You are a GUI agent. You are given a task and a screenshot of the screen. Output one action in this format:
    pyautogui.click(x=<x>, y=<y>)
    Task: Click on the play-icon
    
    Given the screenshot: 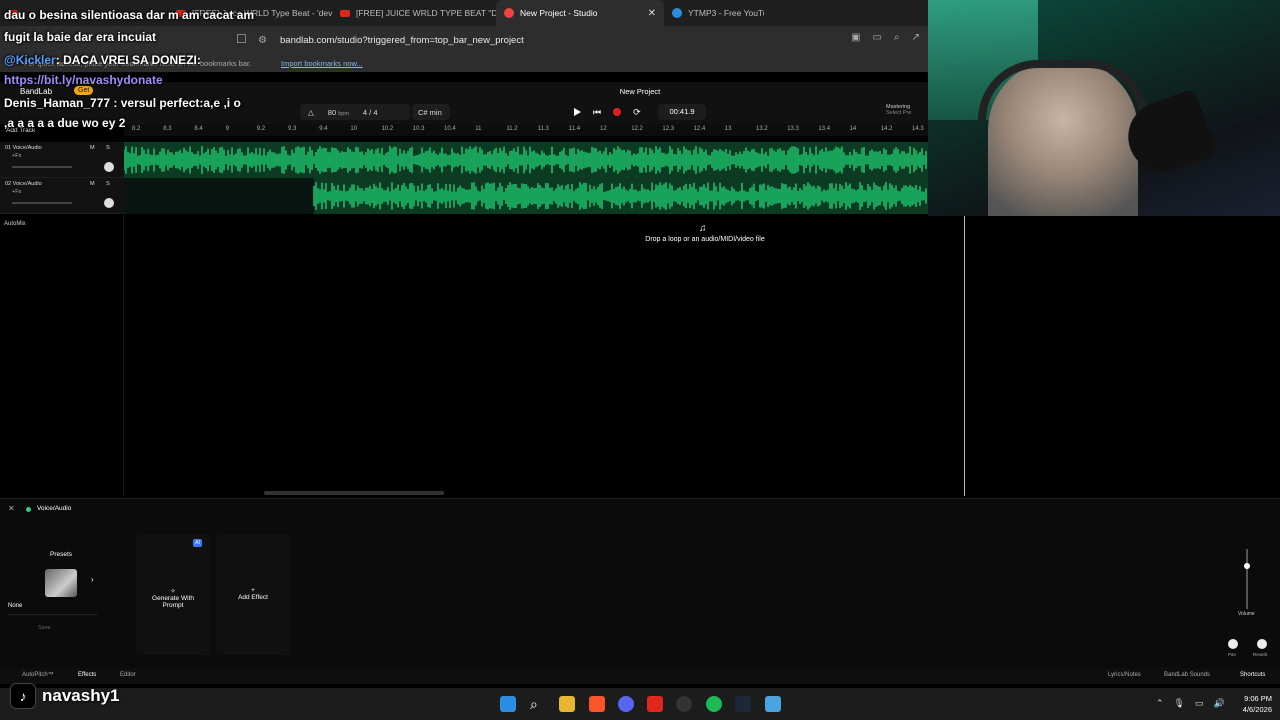 What is the action you would take?
    pyautogui.click(x=577, y=112)
    